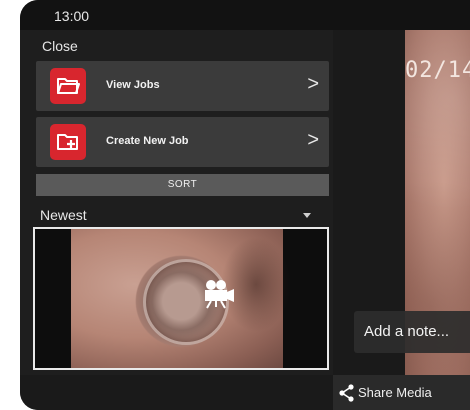  What do you see at coordinates (219, 294) in the screenshot?
I see `video-camera-icon` at bounding box center [219, 294].